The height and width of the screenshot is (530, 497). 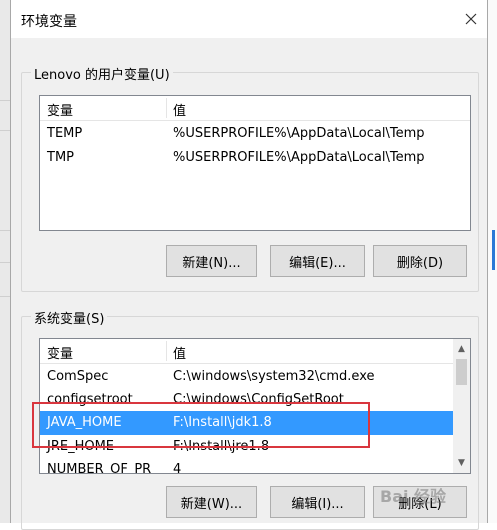 I want to click on vertical-scrollbar: ▲ ▼, so click(x=461, y=406).